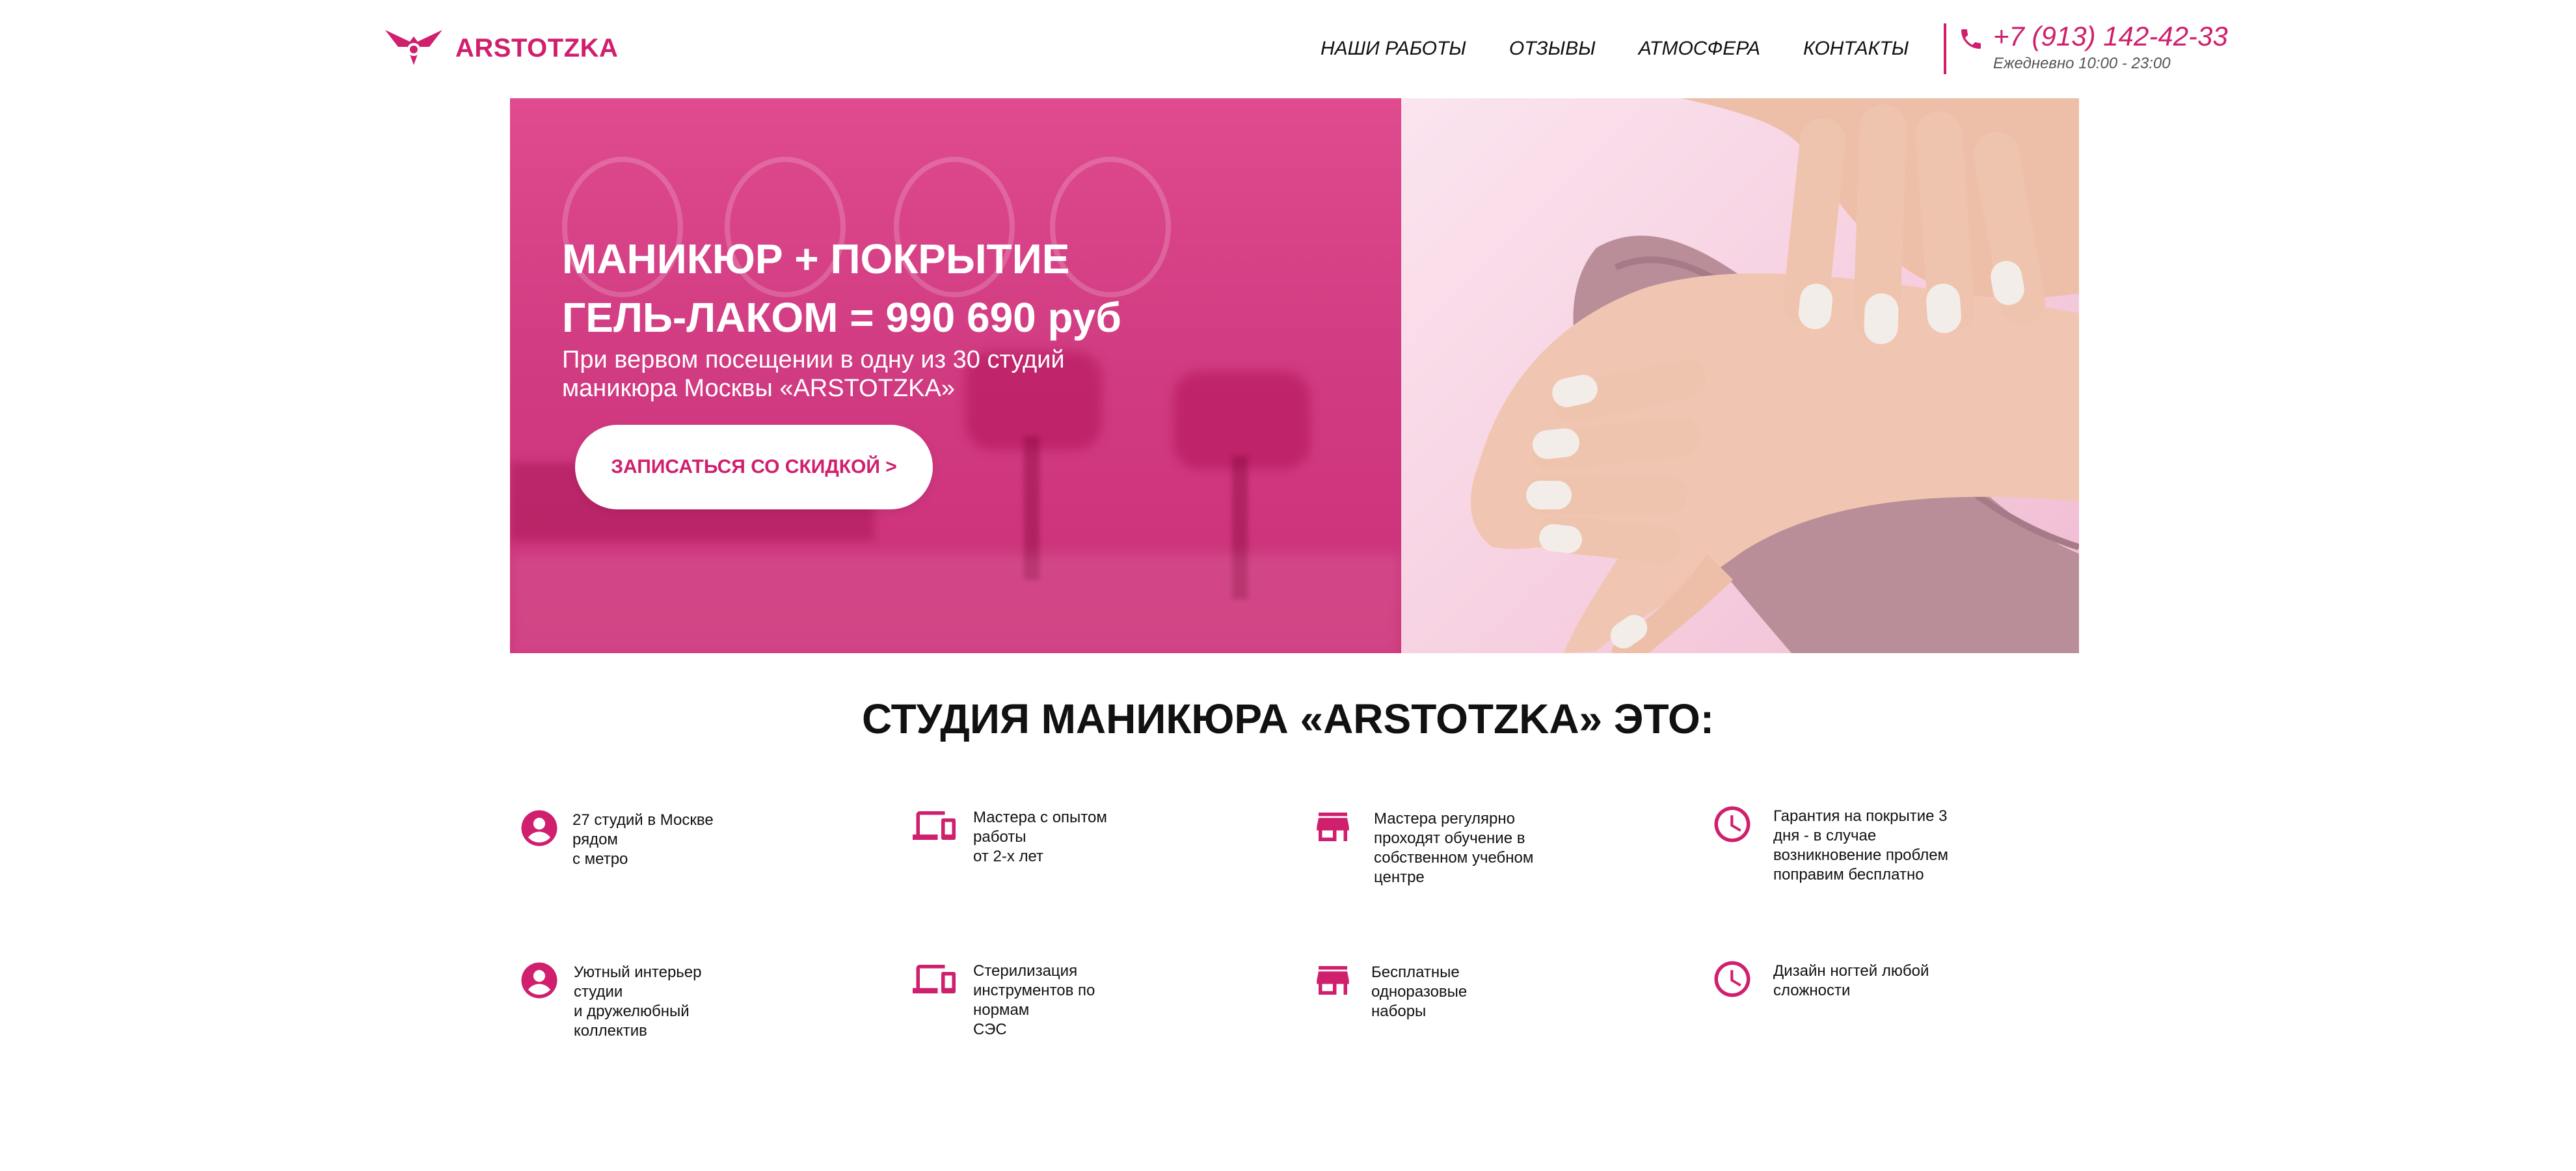 The height and width of the screenshot is (1171, 2576). I want to click on hero-title-line1: МАНИКЮР + ПОКРЫТИЕ, so click(816, 259).